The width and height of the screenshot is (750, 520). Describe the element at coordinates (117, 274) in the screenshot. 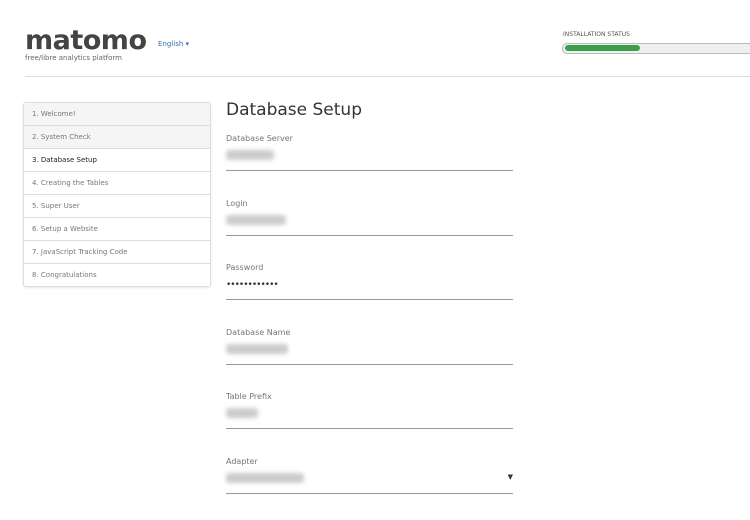

I see `step-congratulations: 8. Congratulations` at that location.